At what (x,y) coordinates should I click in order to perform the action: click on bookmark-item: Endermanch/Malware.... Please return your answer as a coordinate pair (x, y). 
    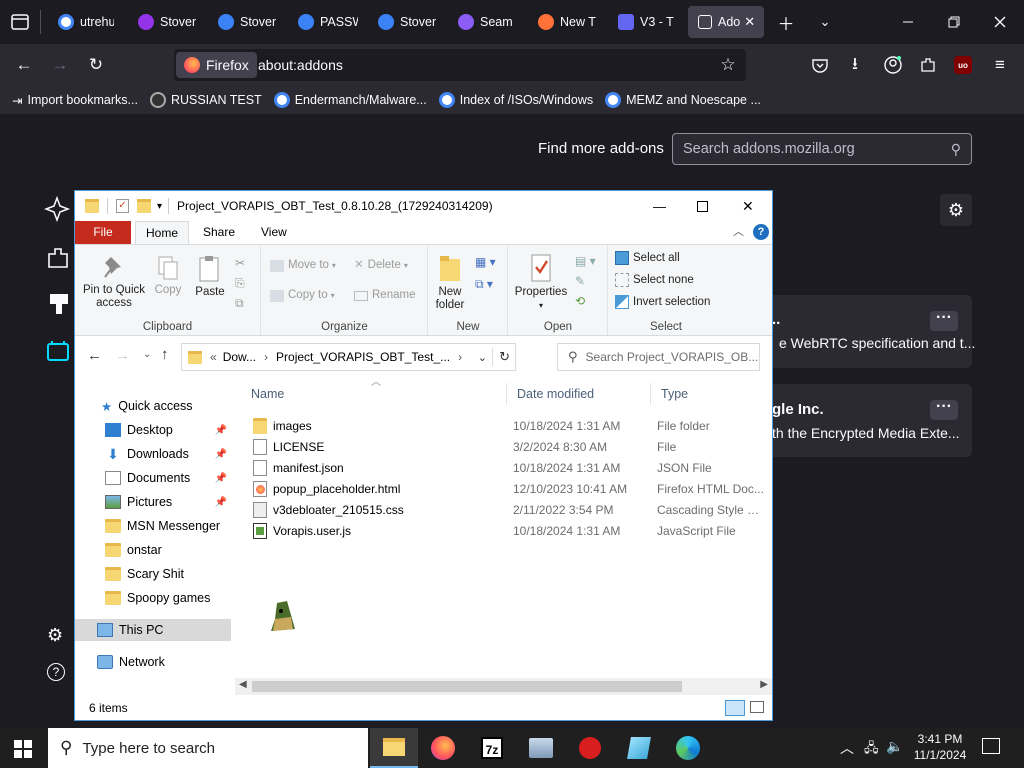
    Looking at the image, I should click on (350, 100).